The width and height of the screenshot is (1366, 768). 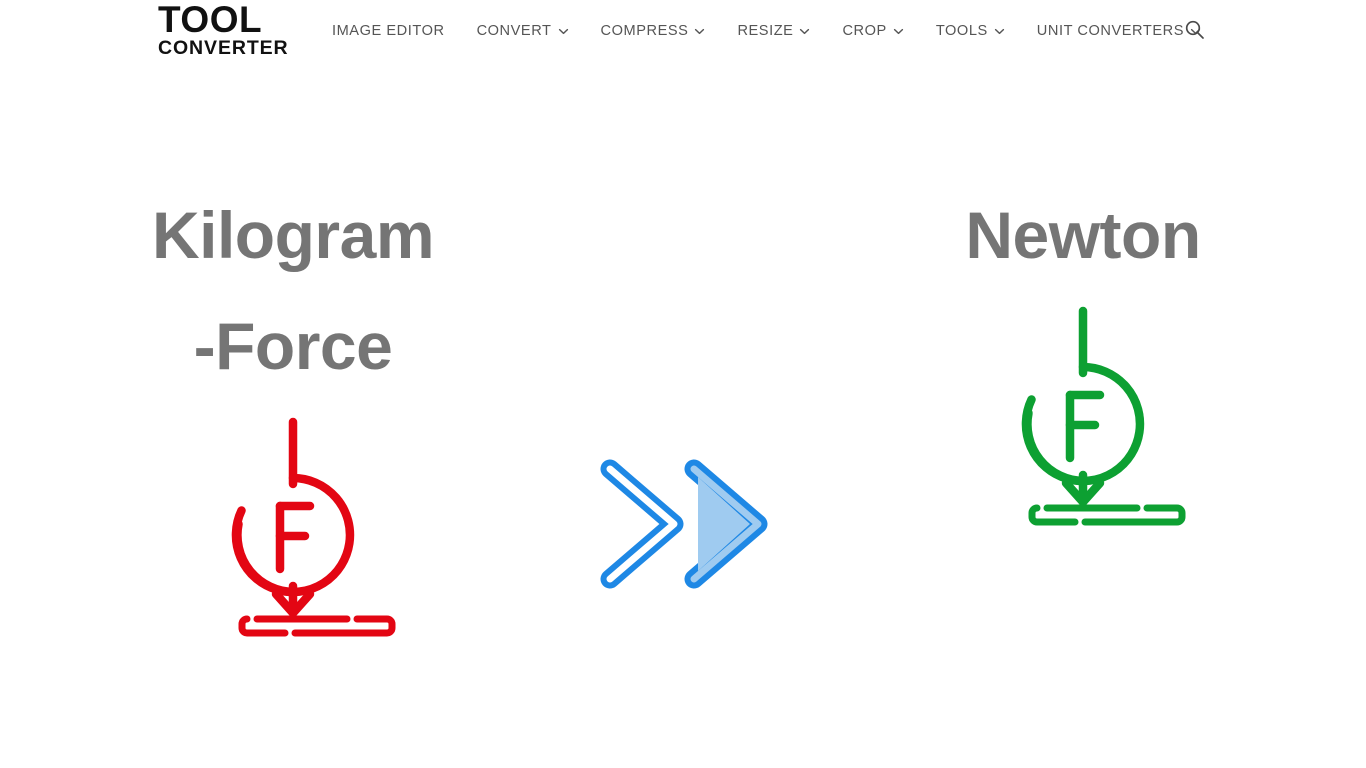 I want to click on nav-item-crop: CROP, so click(x=880, y=31).